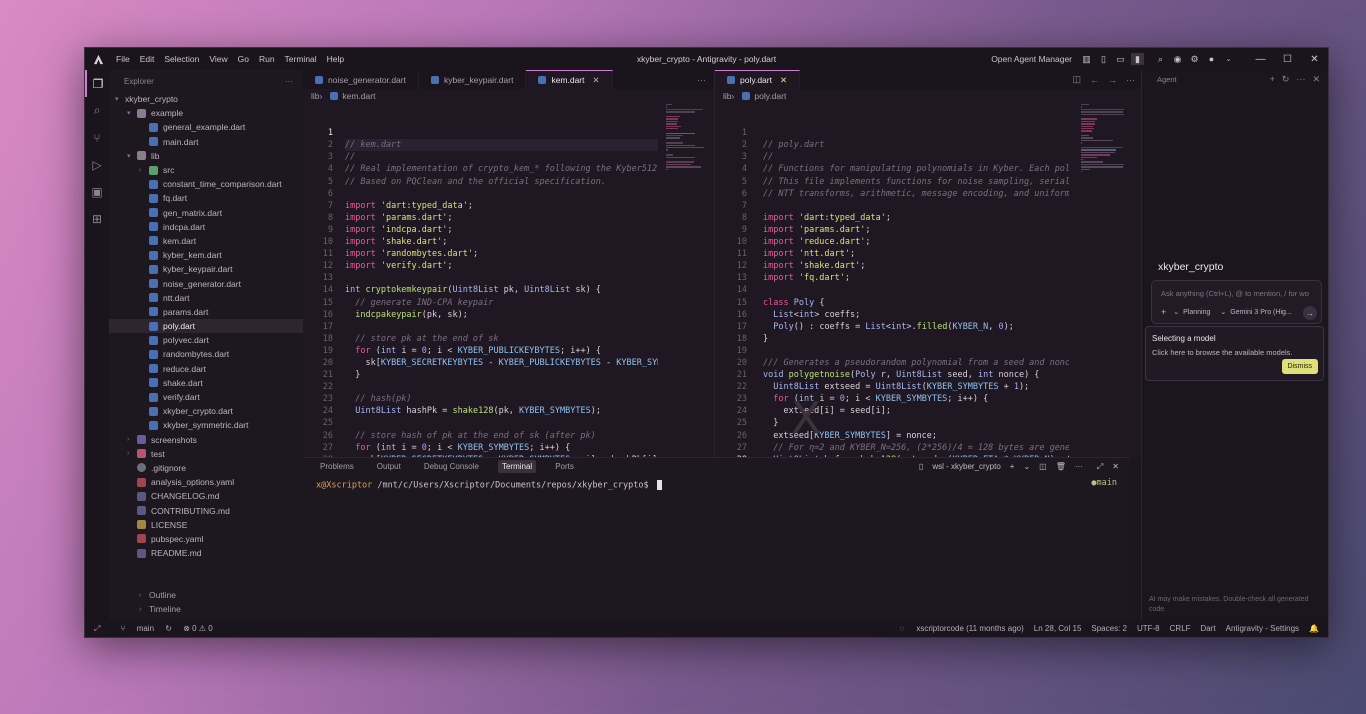 This screenshot has height=714, width=1366. Describe the element at coordinates (206, 113) in the screenshot. I see `tree-item: ▾ example` at that location.